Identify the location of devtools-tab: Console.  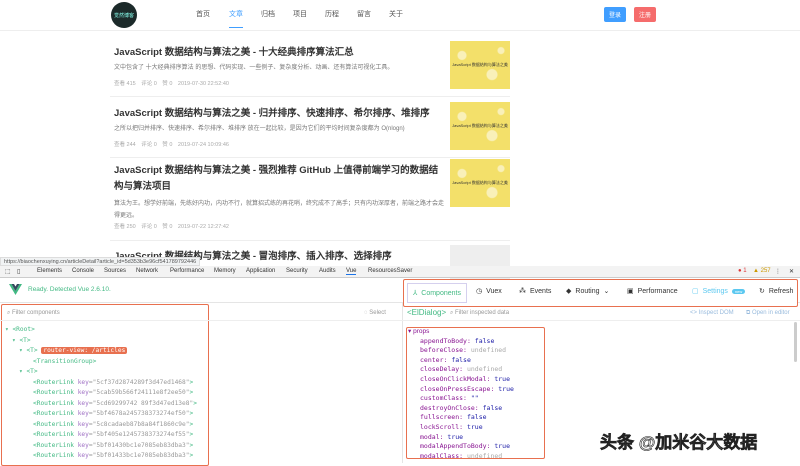
(83, 271).